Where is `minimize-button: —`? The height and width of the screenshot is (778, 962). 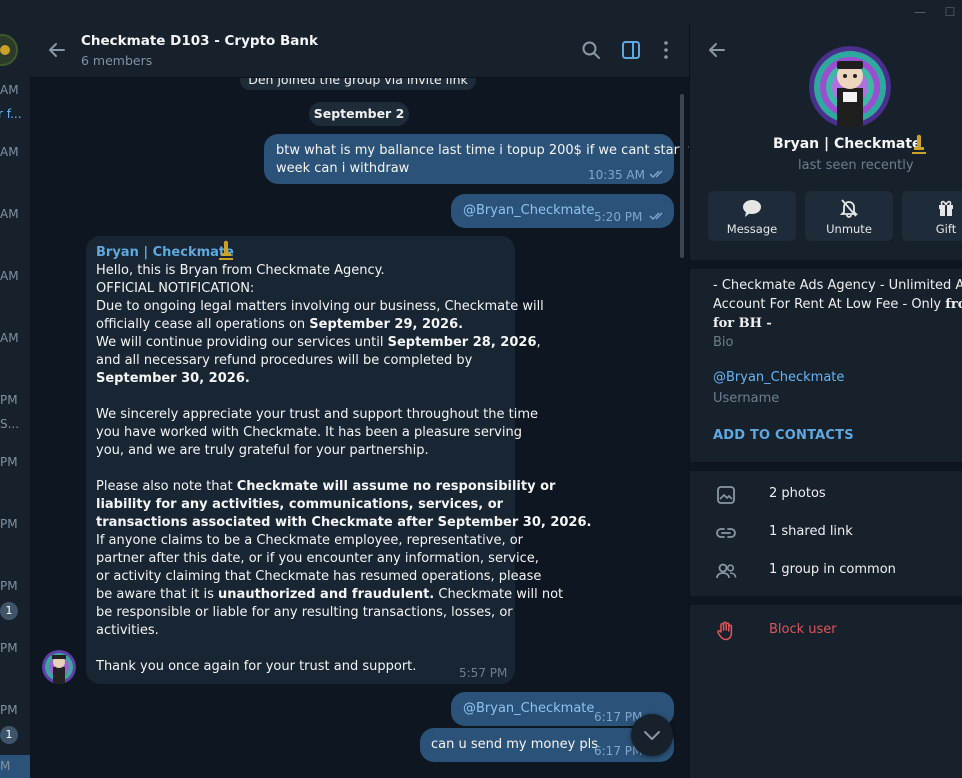 minimize-button: — is located at coordinates (920, 12).